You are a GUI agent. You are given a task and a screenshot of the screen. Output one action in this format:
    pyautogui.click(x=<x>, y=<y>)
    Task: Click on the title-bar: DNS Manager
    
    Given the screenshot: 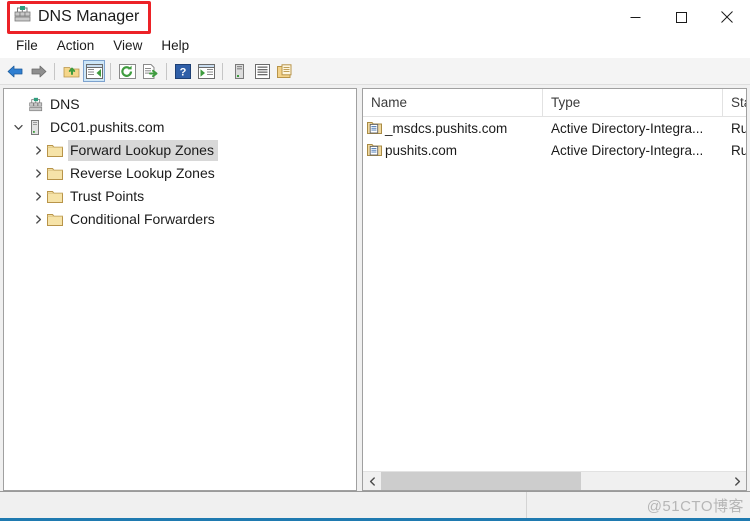 What is the action you would take?
    pyautogui.click(x=375, y=17)
    